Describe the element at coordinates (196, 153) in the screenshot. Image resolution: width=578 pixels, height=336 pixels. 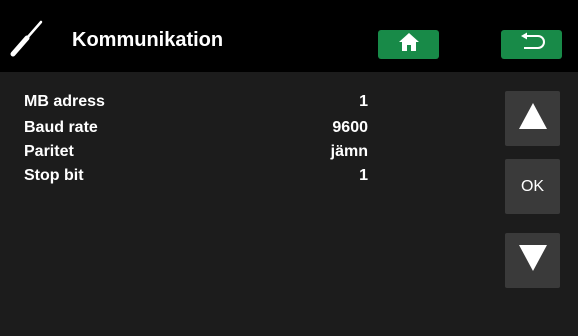
I see `settings-row-paritet: Paritet jämn` at that location.